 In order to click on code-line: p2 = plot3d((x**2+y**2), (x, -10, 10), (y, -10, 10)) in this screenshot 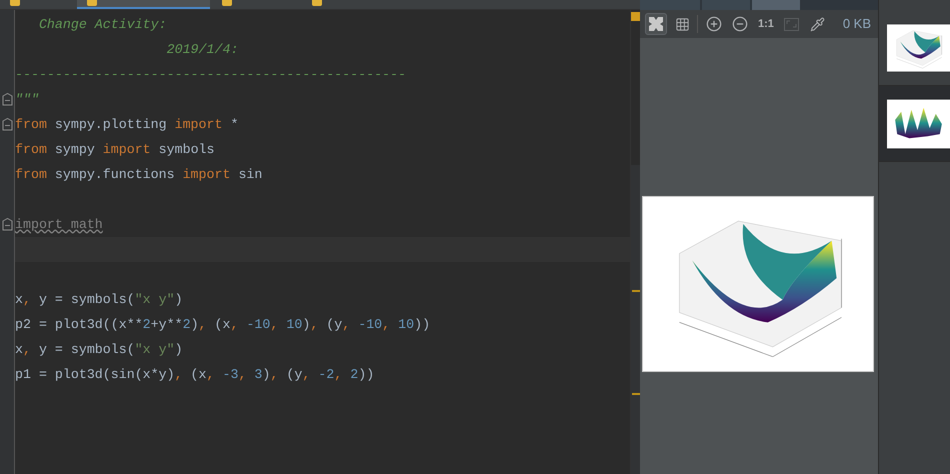, I will do `click(222, 325)`.